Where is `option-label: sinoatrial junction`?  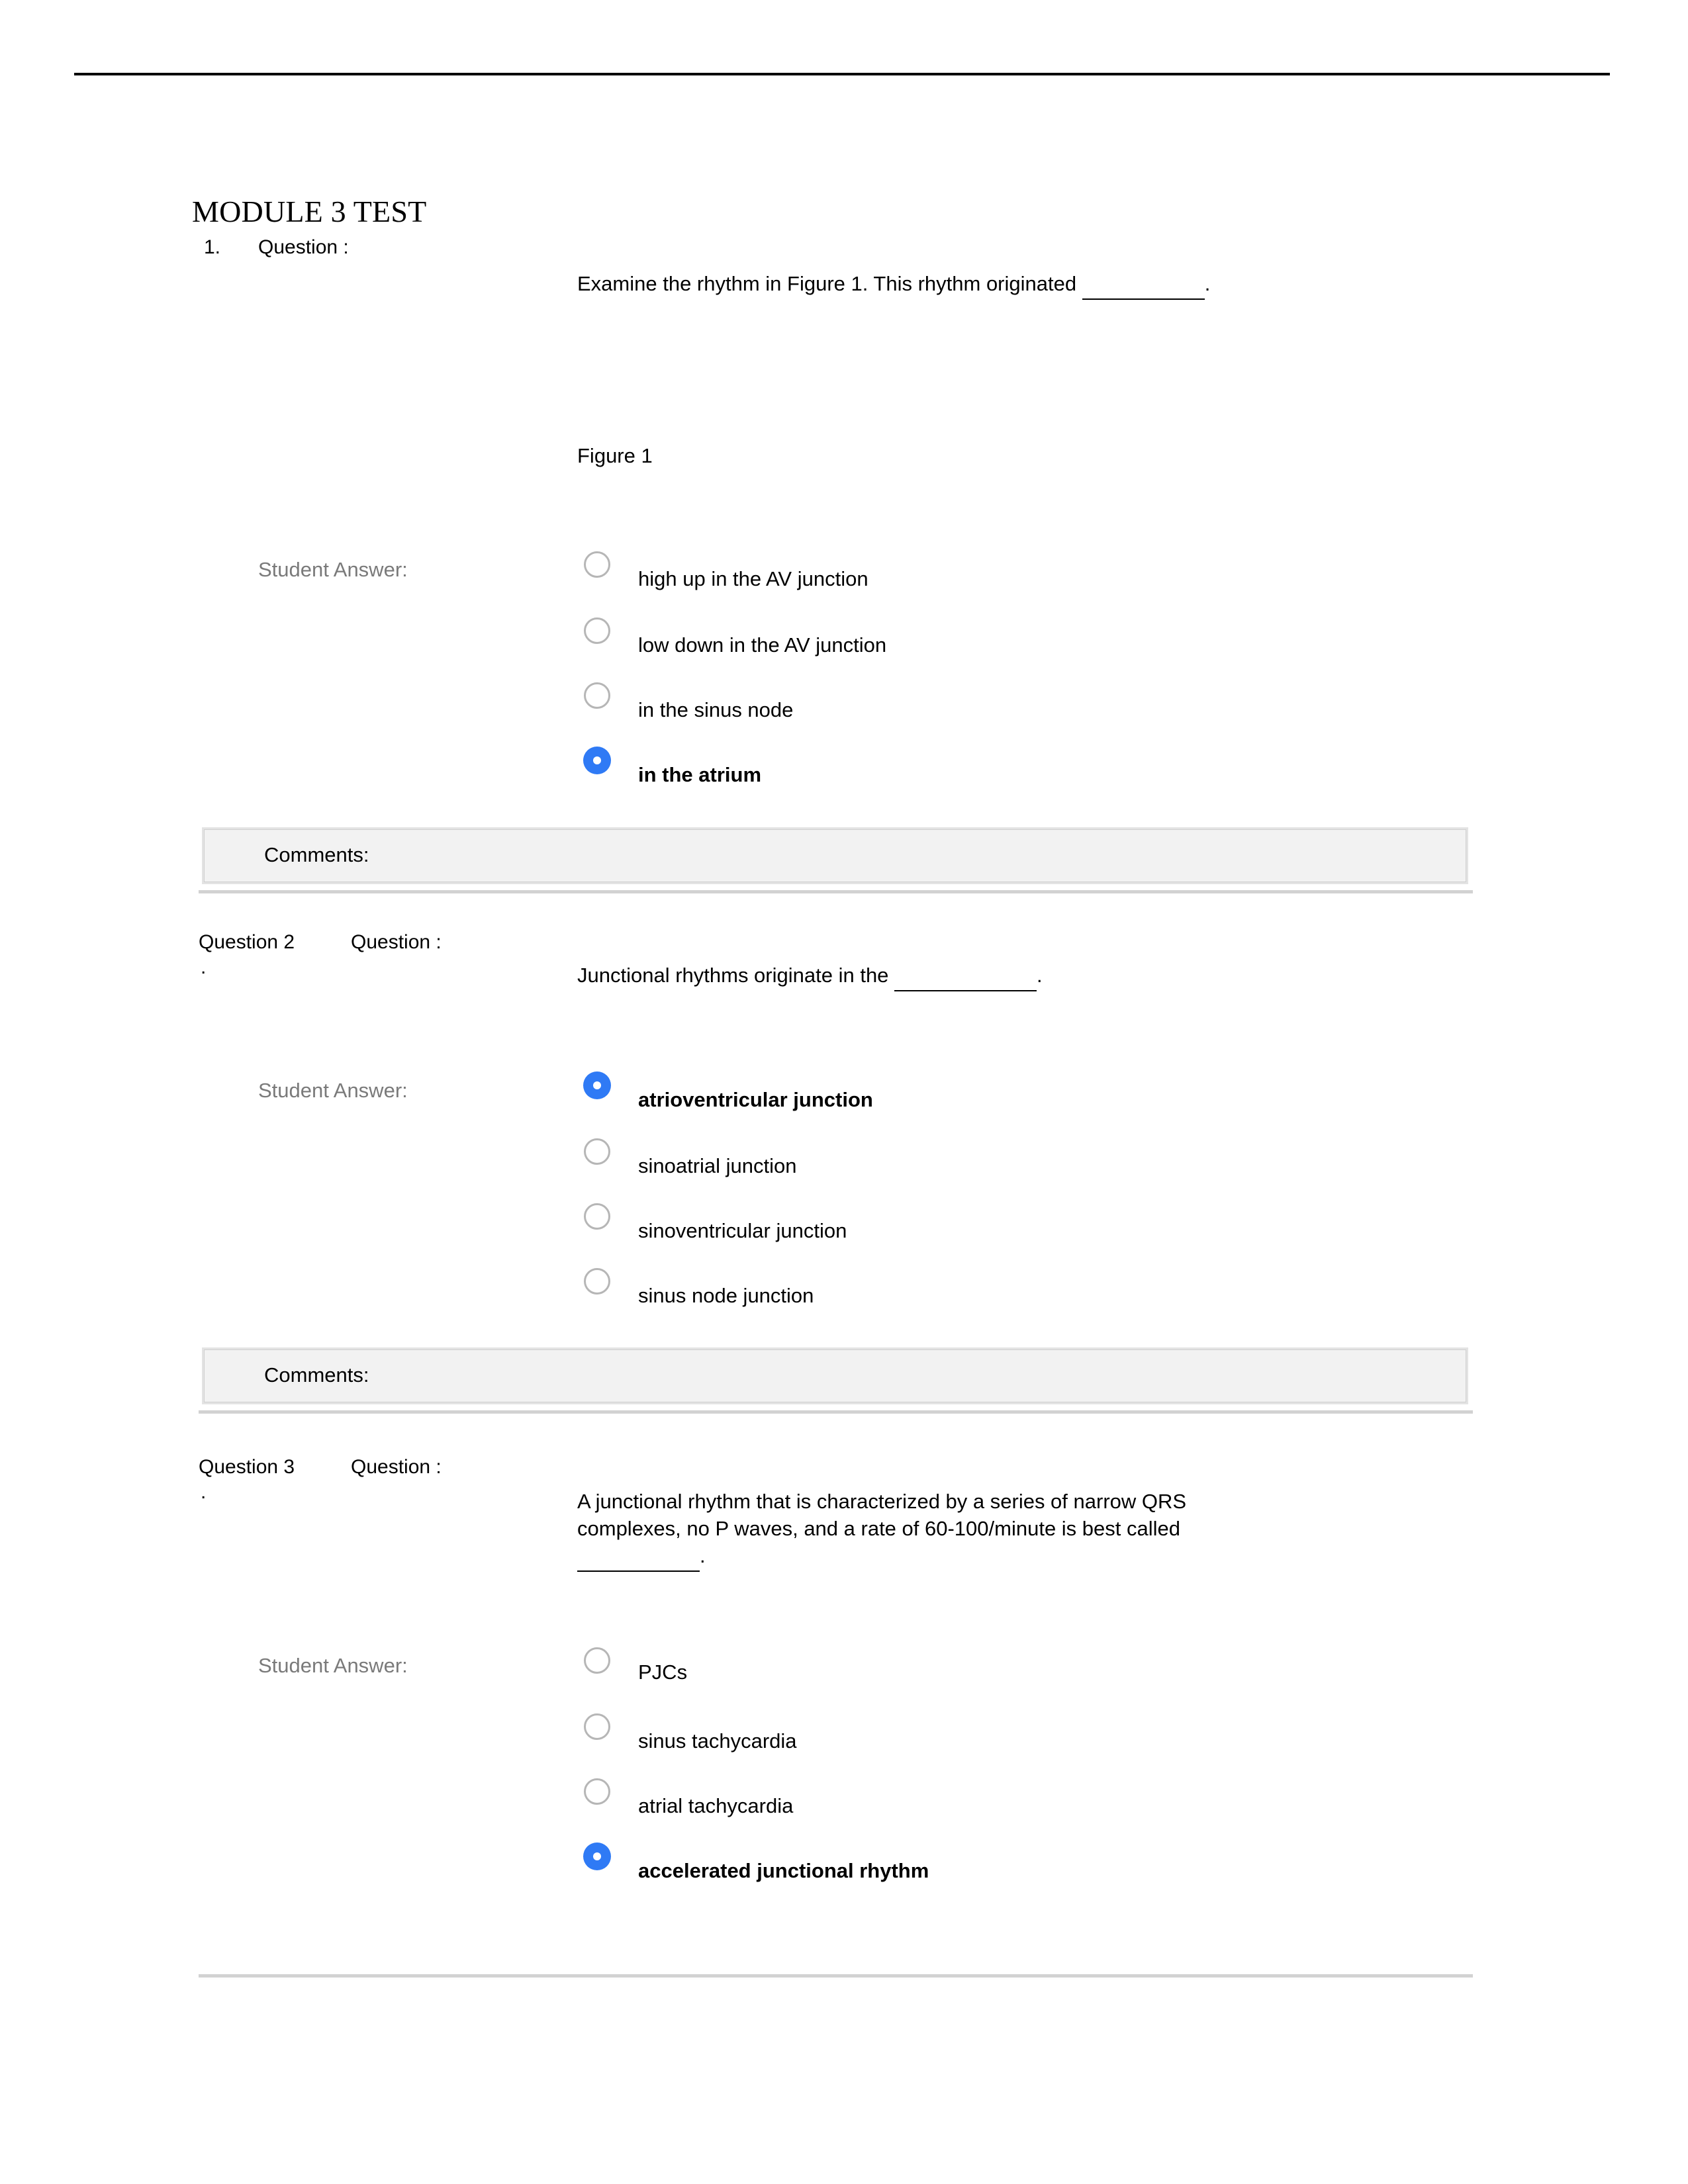 option-label: sinoatrial junction is located at coordinates (717, 1165).